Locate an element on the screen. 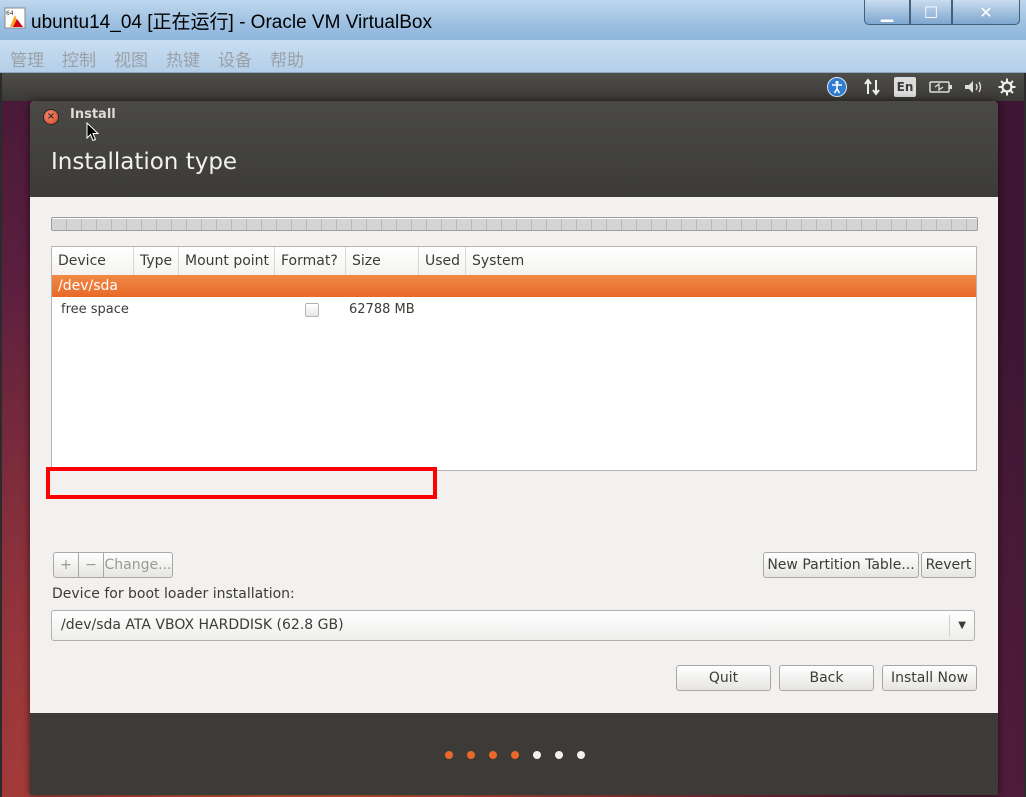  settings-gear-icon is located at coordinates (1007, 87).